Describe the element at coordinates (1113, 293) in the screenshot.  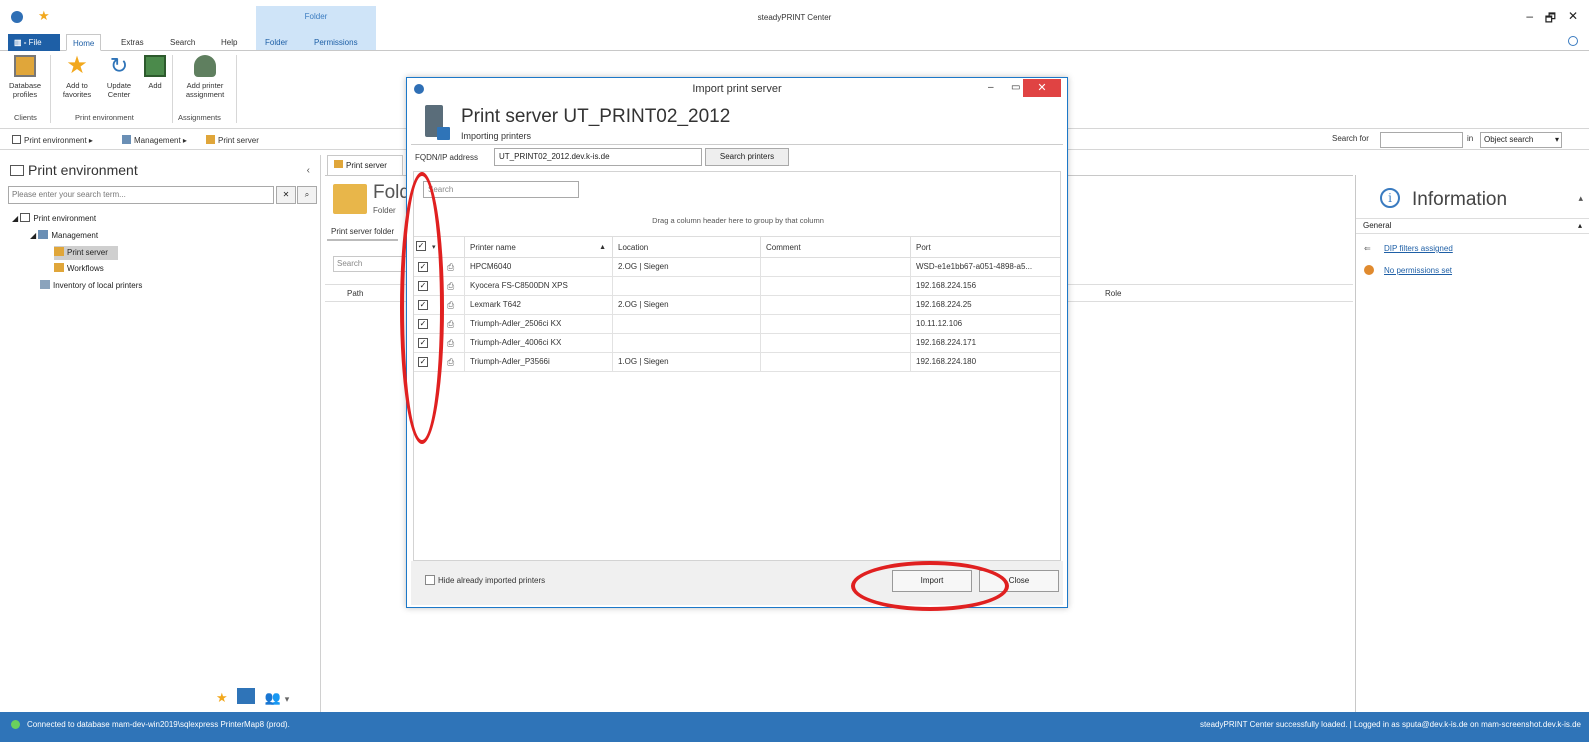
I see `column-role: Role` at that location.